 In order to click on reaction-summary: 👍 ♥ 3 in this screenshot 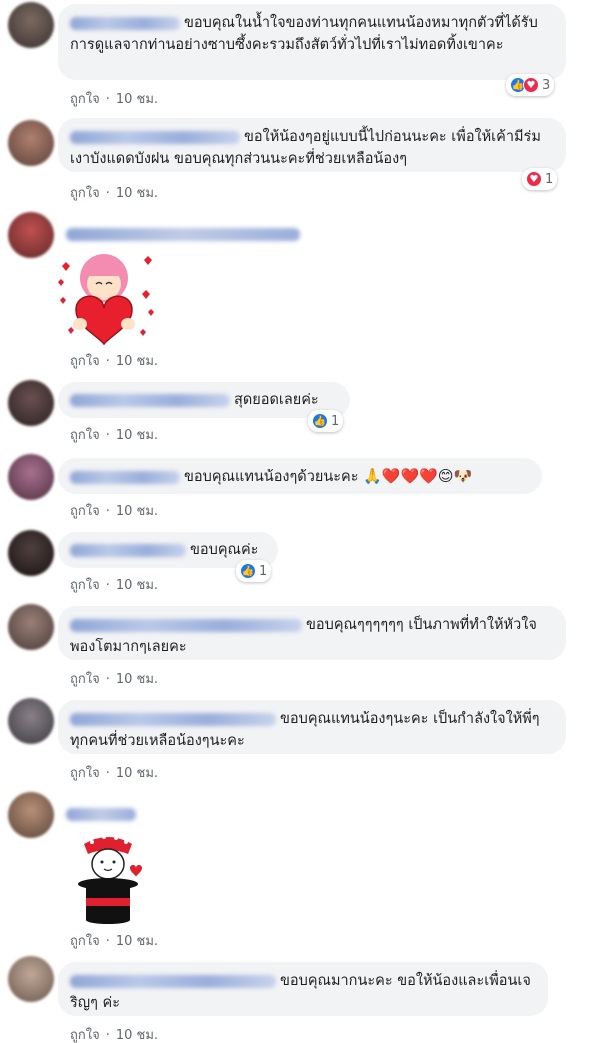, I will do `click(530, 85)`.